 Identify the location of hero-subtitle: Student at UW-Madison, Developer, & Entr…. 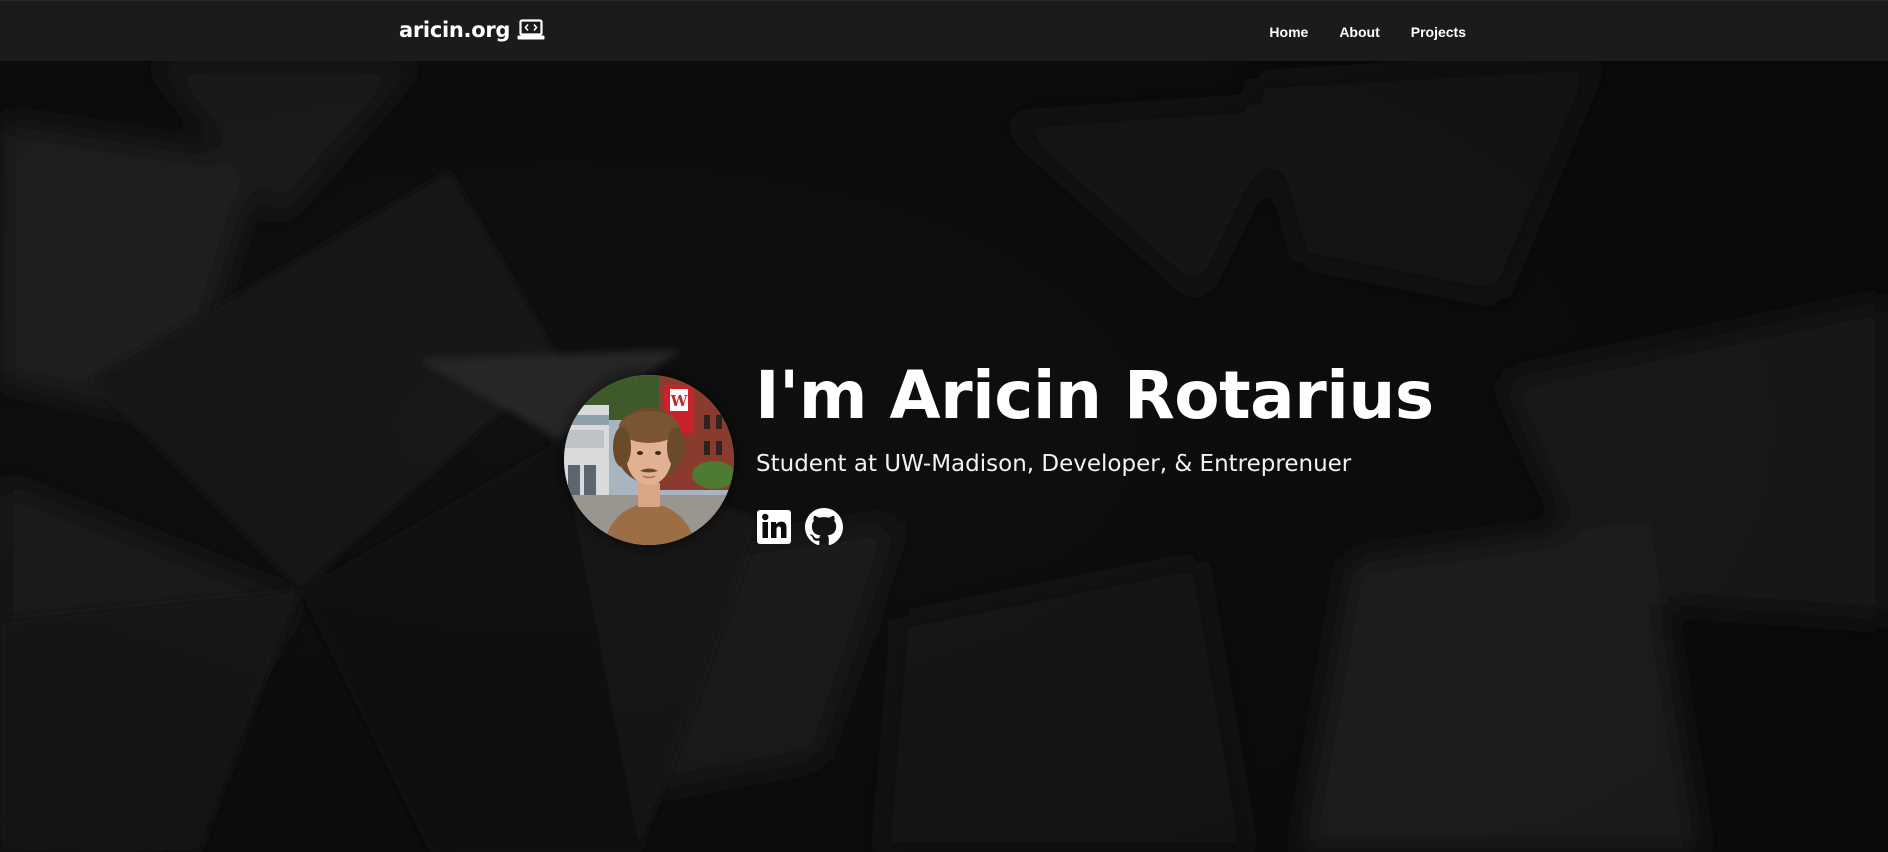
(1054, 464).